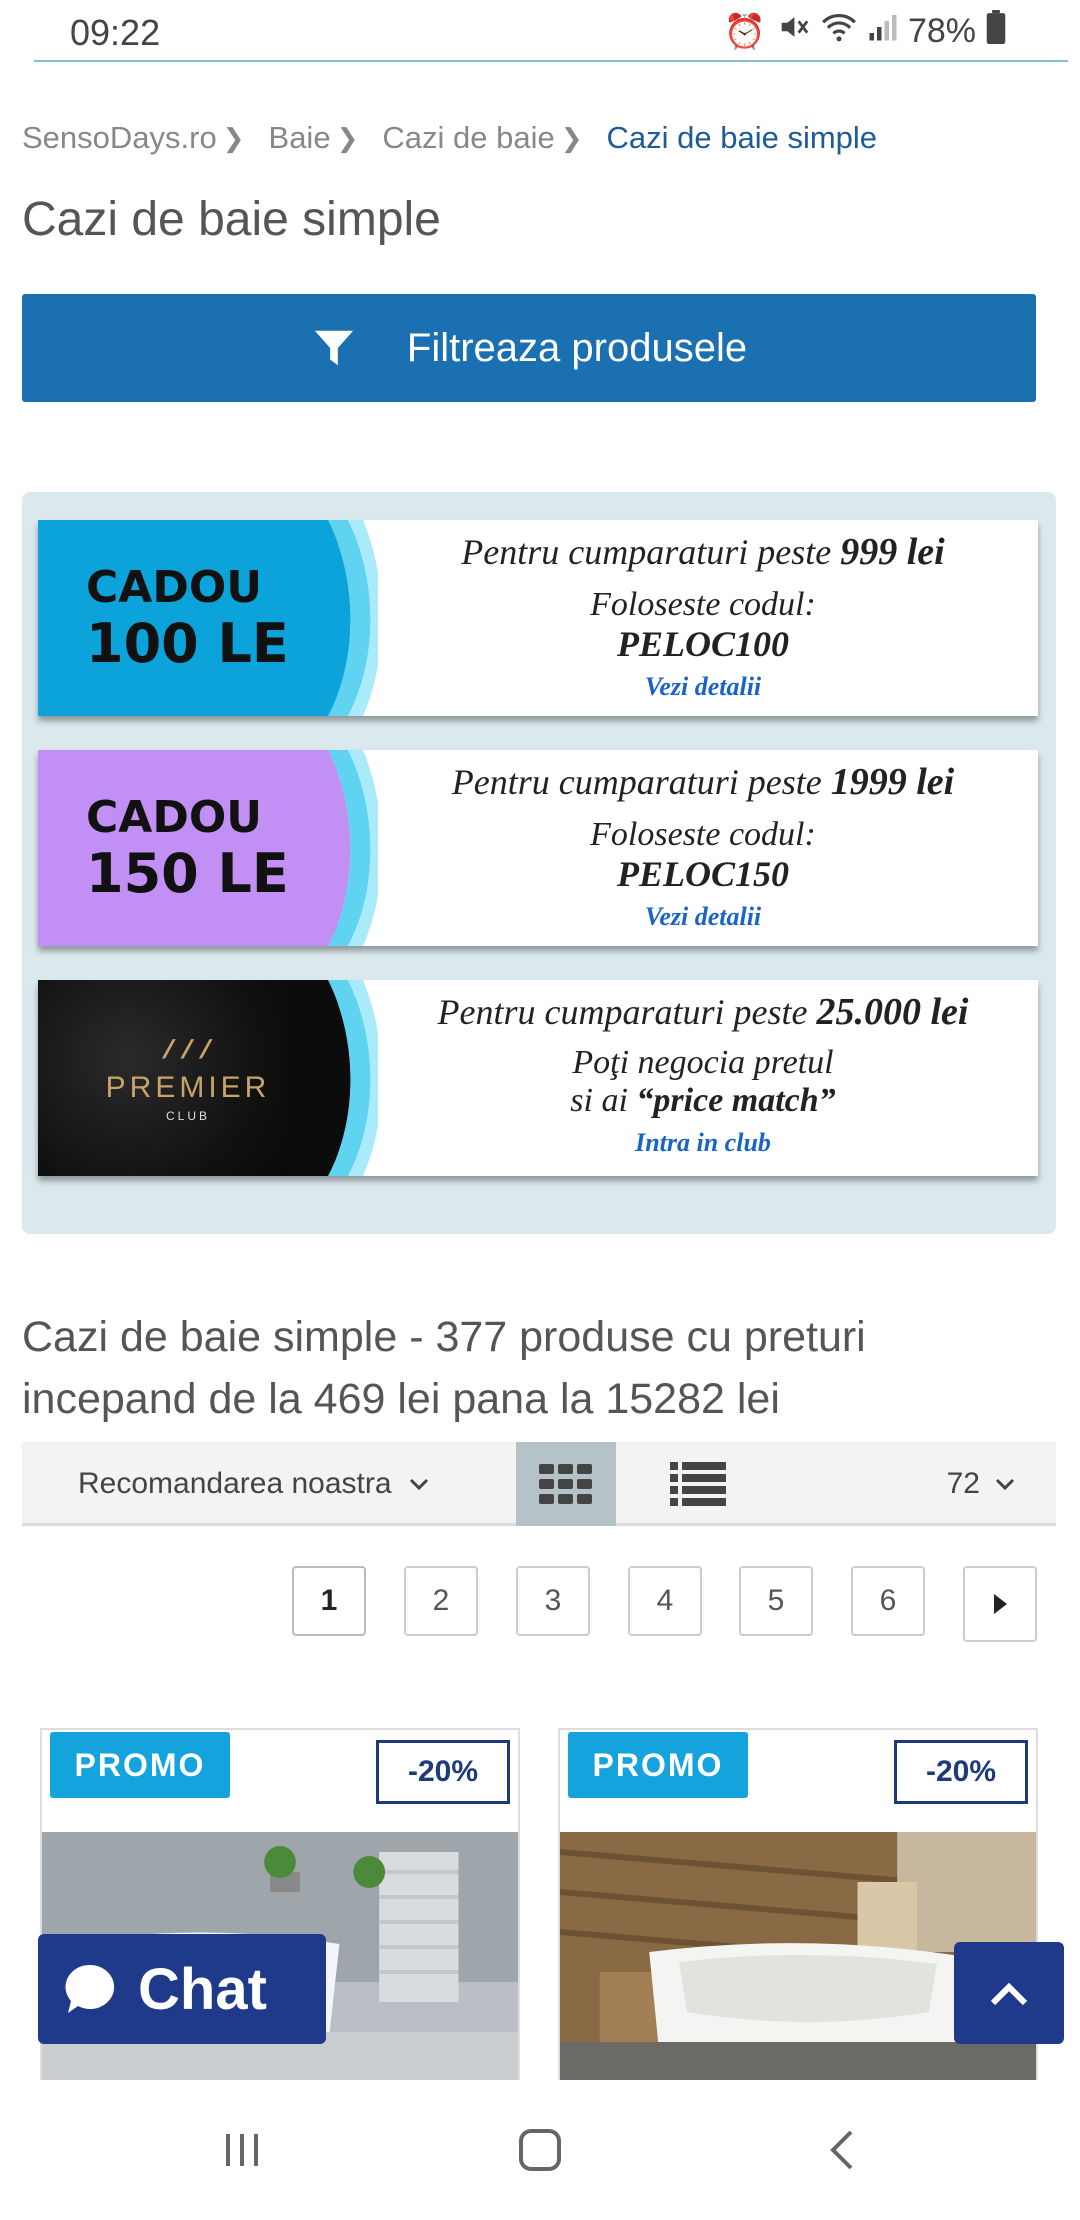 The image size is (1080, 2220). Describe the element at coordinates (119, 138) in the screenshot. I see `breadcrumb-home: SensoDays.ro` at that location.